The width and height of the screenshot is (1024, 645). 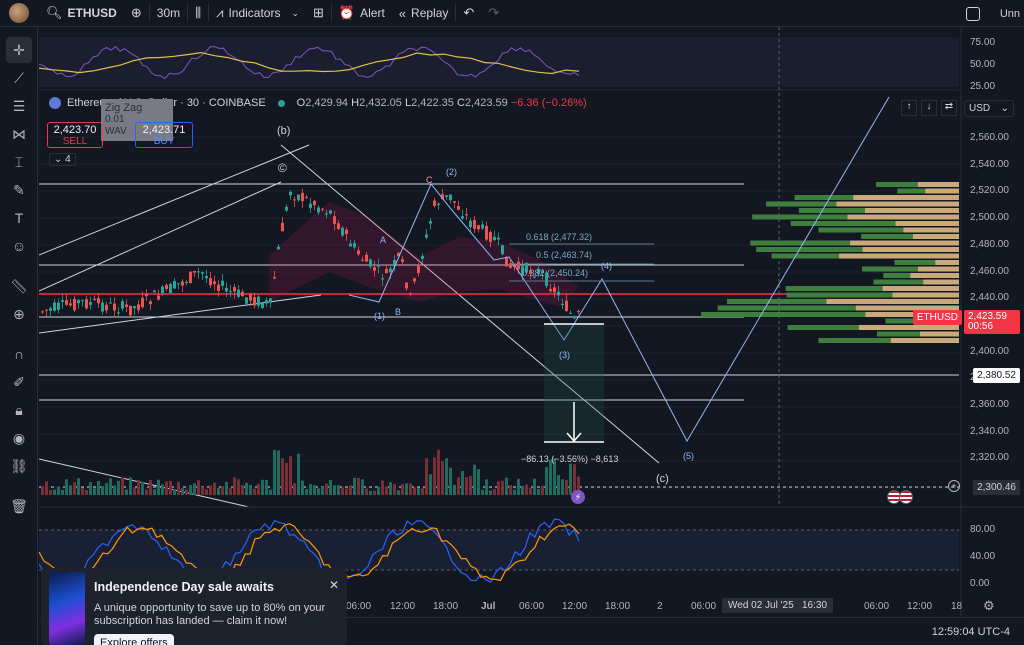 I want to click on magnet-icon: ∩, so click(x=19, y=354).